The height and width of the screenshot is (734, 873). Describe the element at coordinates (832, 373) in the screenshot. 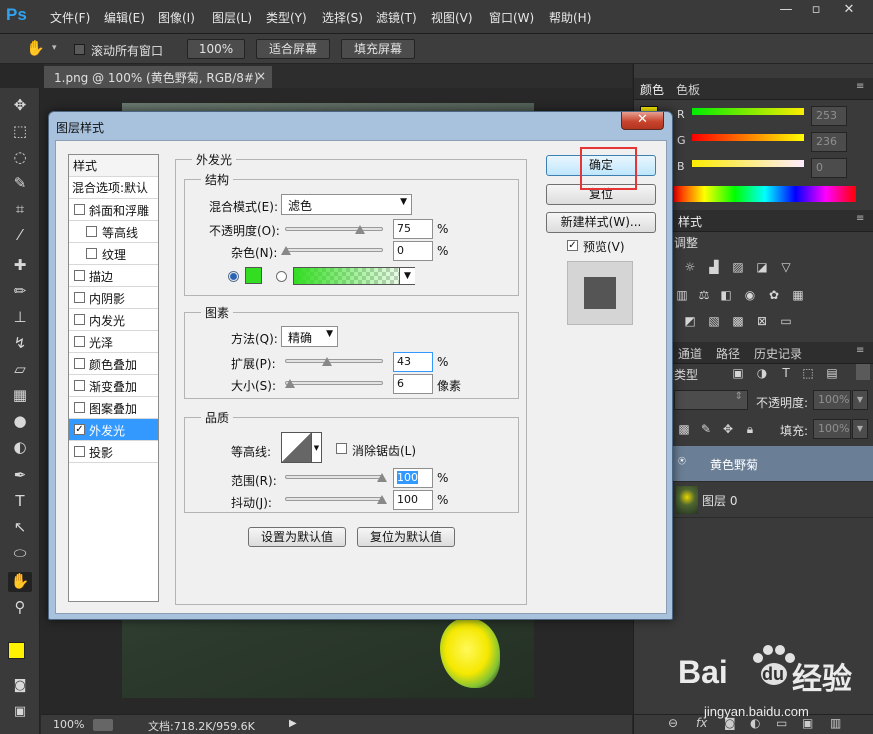

I see `filter-smart-icon: ▤` at that location.